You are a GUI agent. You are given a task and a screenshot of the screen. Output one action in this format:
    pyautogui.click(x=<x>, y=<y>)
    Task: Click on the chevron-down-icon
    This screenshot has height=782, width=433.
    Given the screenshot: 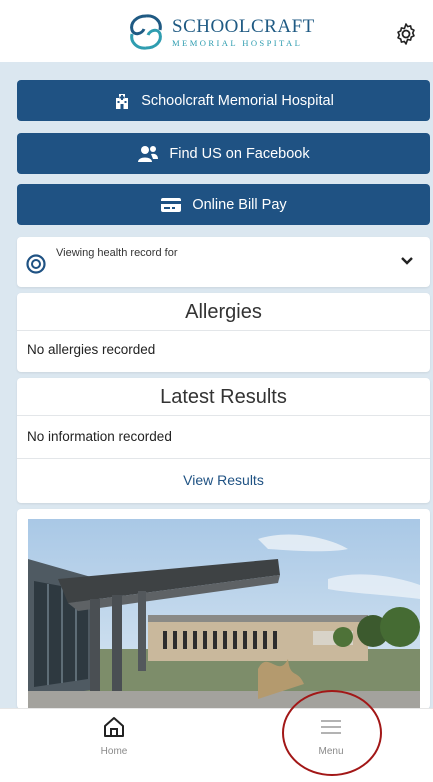 What is the action you would take?
    pyautogui.click(x=407, y=261)
    